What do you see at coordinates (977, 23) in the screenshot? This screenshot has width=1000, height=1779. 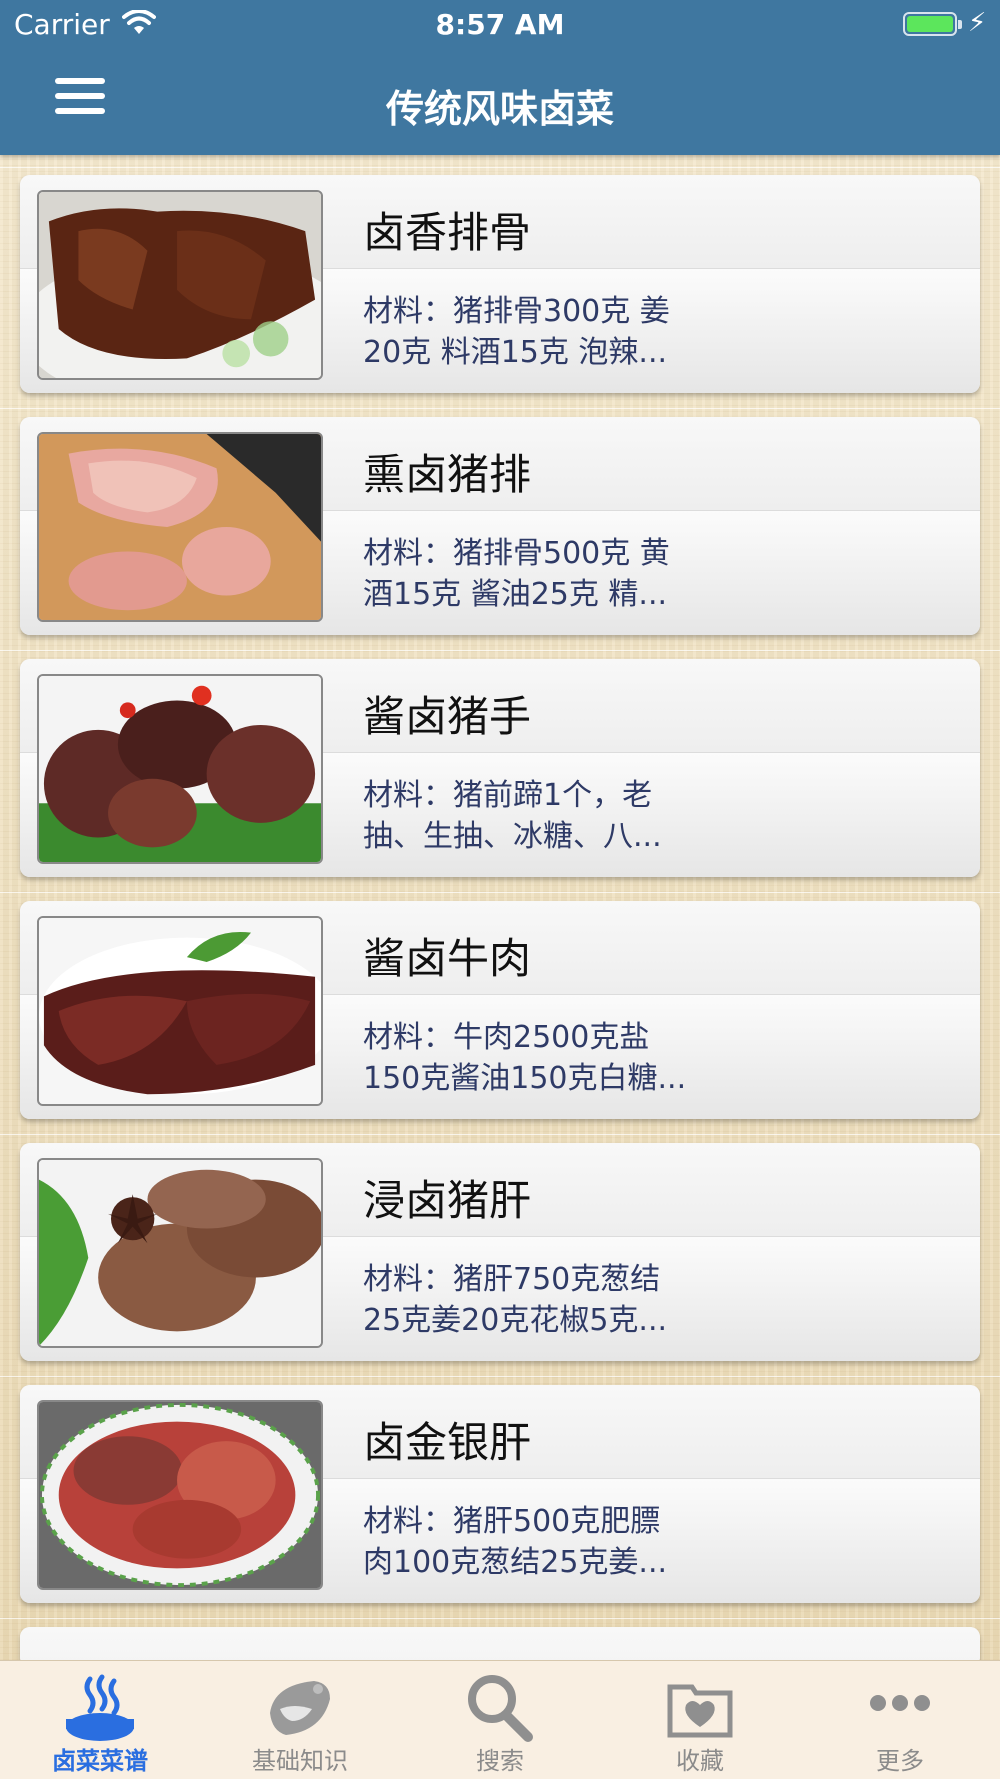 I see `charging-bolt-icon: ⚡` at bounding box center [977, 23].